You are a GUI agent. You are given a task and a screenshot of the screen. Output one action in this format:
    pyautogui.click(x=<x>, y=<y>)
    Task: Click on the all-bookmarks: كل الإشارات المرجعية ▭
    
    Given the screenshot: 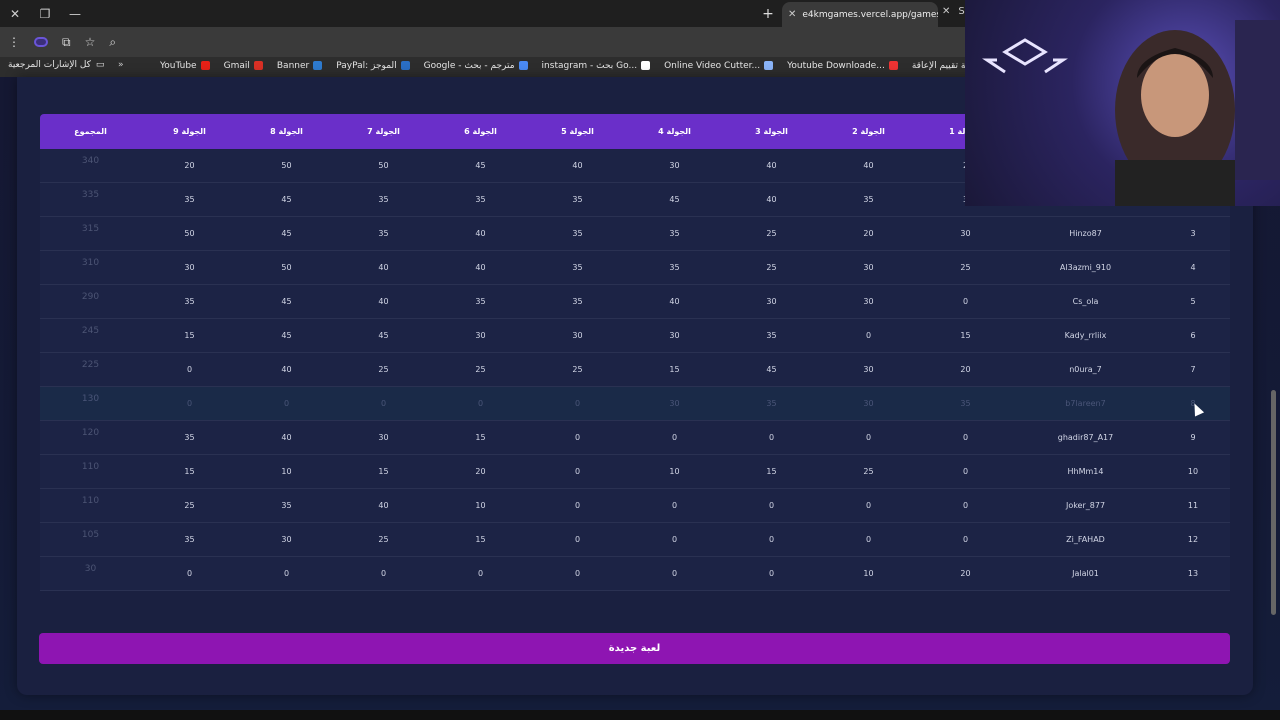 What is the action you would take?
    pyautogui.click(x=56, y=65)
    